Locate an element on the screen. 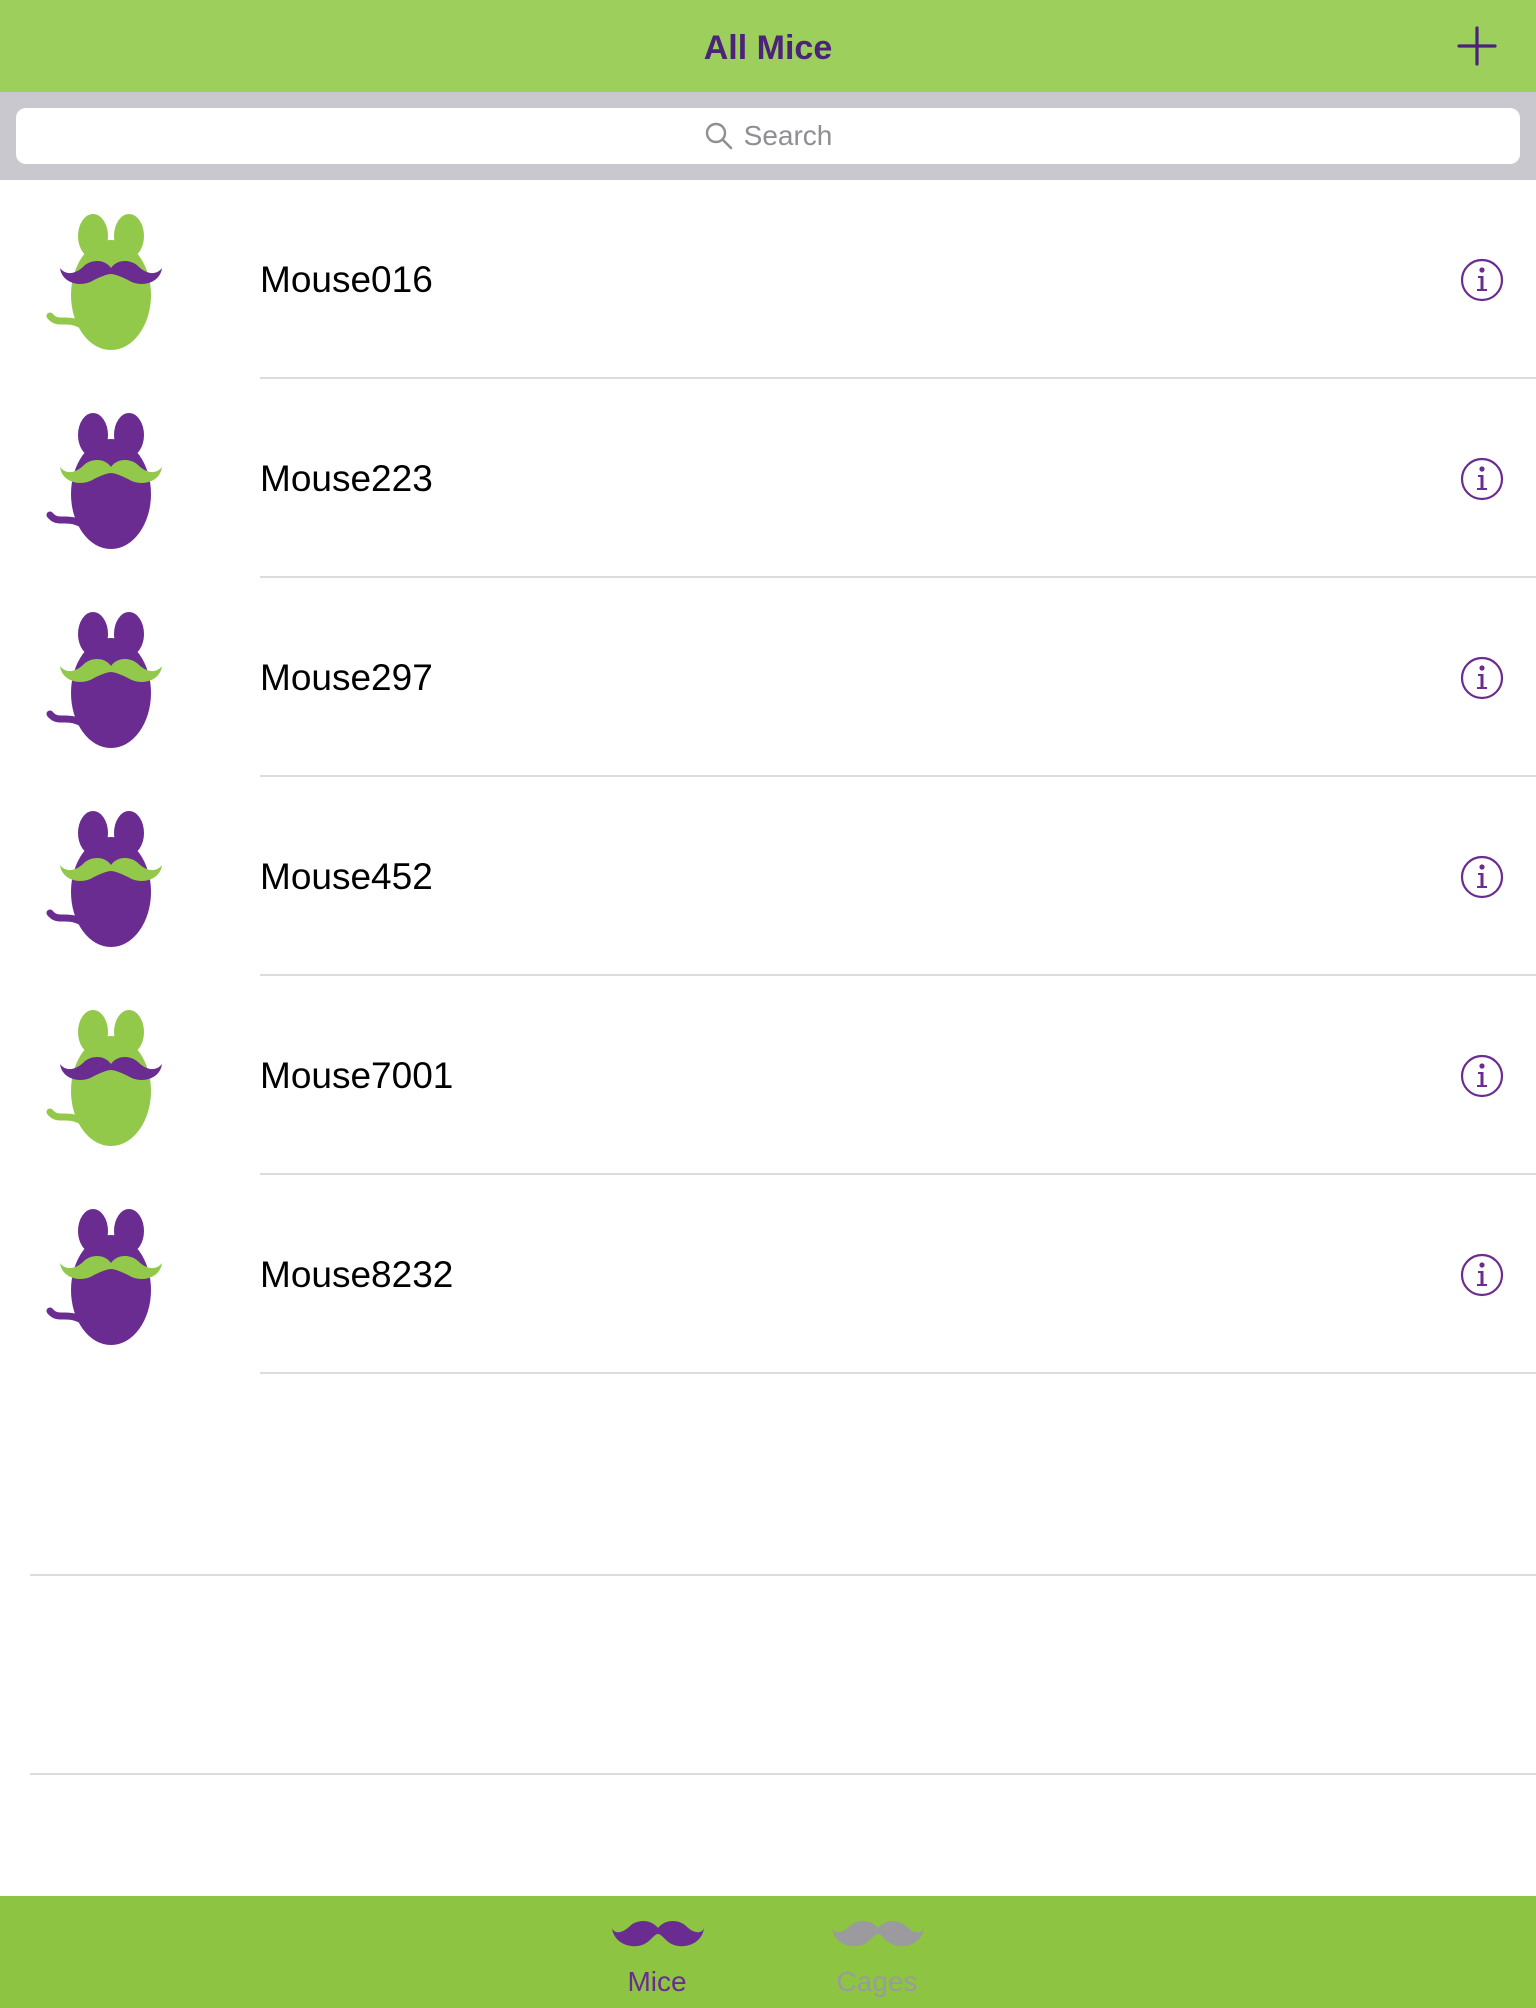 Image resolution: width=1536 pixels, height=2008 pixels. add-mouse-button is located at coordinates (1477, 46).